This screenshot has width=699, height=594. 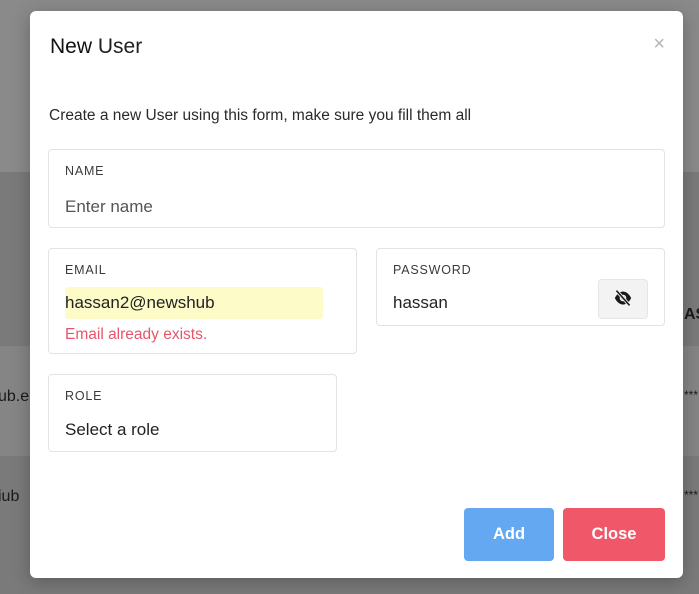 What do you see at coordinates (432, 270) in the screenshot?
I see `password-label: PASSWORD` at bounding box center [432, 270].